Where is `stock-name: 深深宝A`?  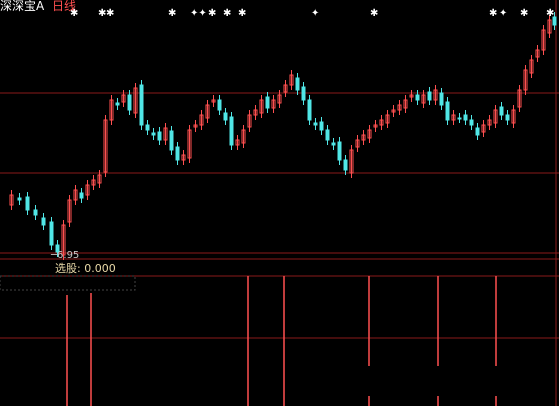 stock-name: 深深宝A is located at coordinates (22, 6).